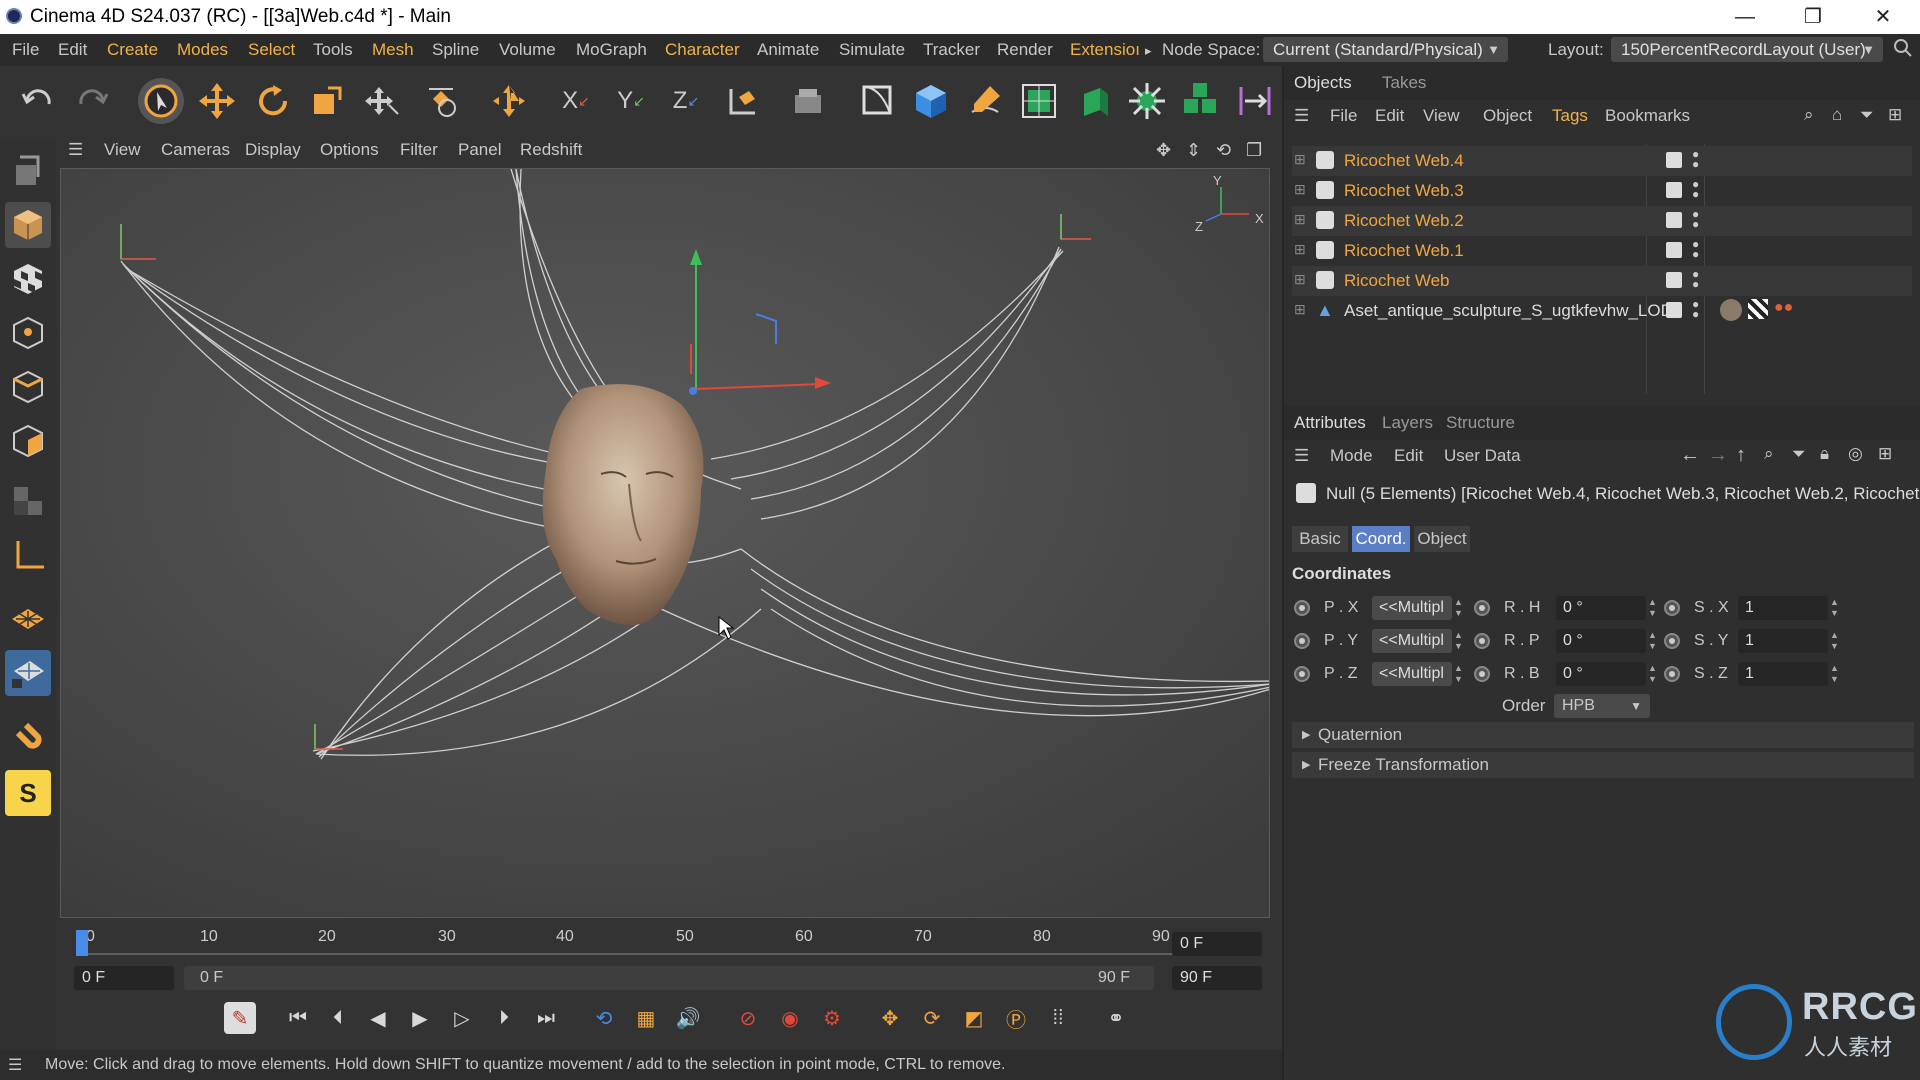  Describe the element at coordinates (1482, 456) in the screenshot. I see `attributes-menu-user-data: User Data` at that location.